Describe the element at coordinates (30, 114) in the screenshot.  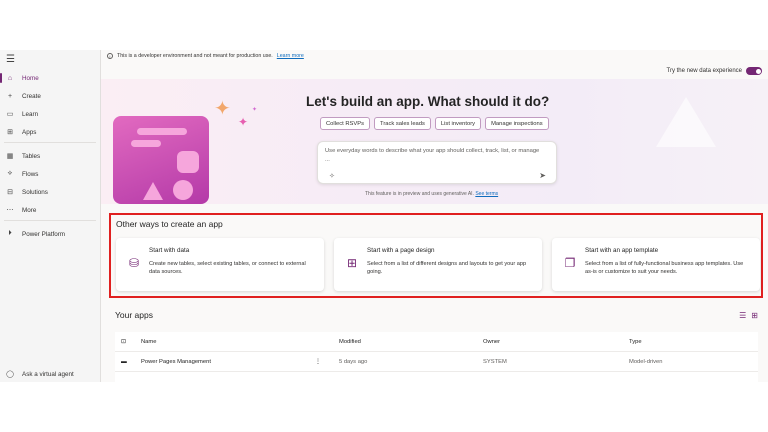
I see `sidebar-item-label: Learn` at that location.